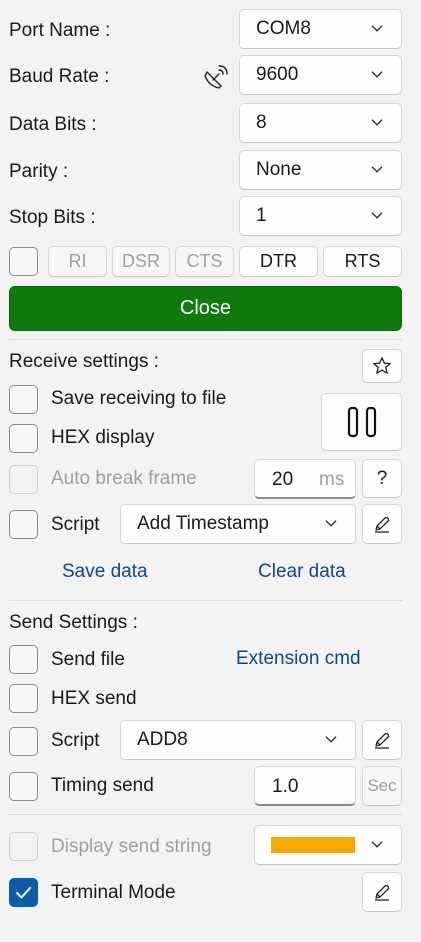 The width and height of the screenshot is (421, 942). Describe the element at coordinates (320, 216) in the screenshot. I see `stop-bits-select: 1` at that location.